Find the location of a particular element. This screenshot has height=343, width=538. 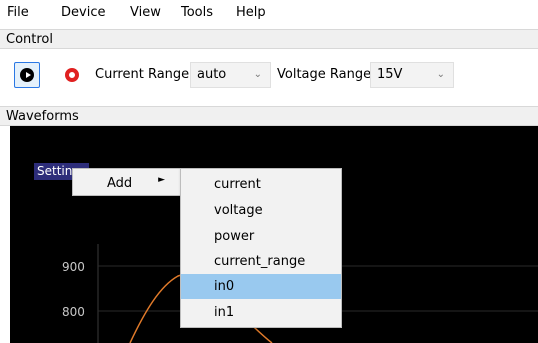

control-toolbar: Current Range auto ⌄ Voltage Range 15V ⌄ is located at coordinates (269, 76).